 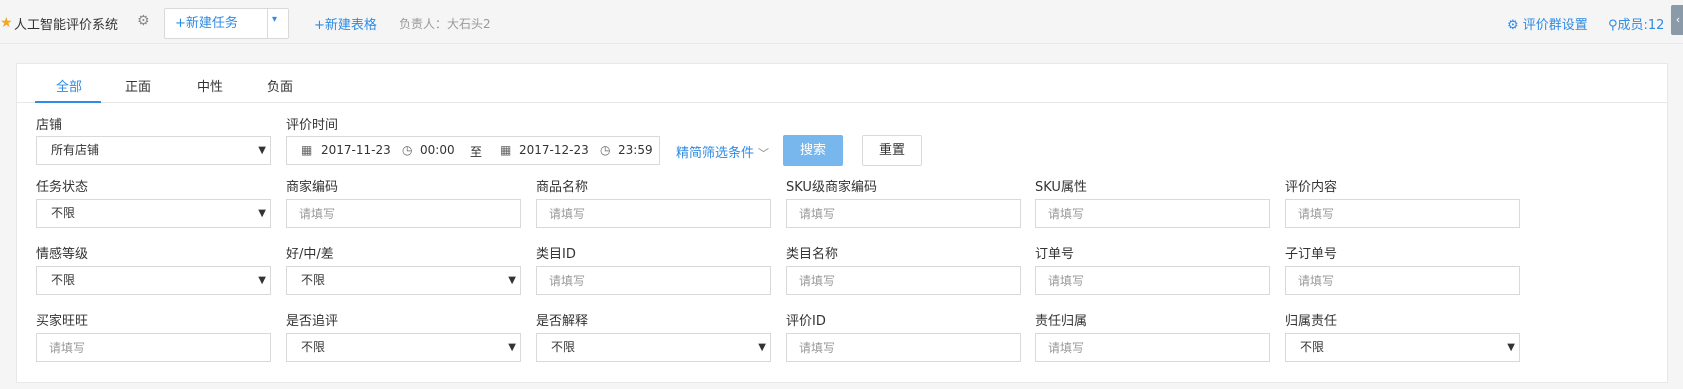 I want to click on new-table-button: +新建表格, so click(x=345, y=23).